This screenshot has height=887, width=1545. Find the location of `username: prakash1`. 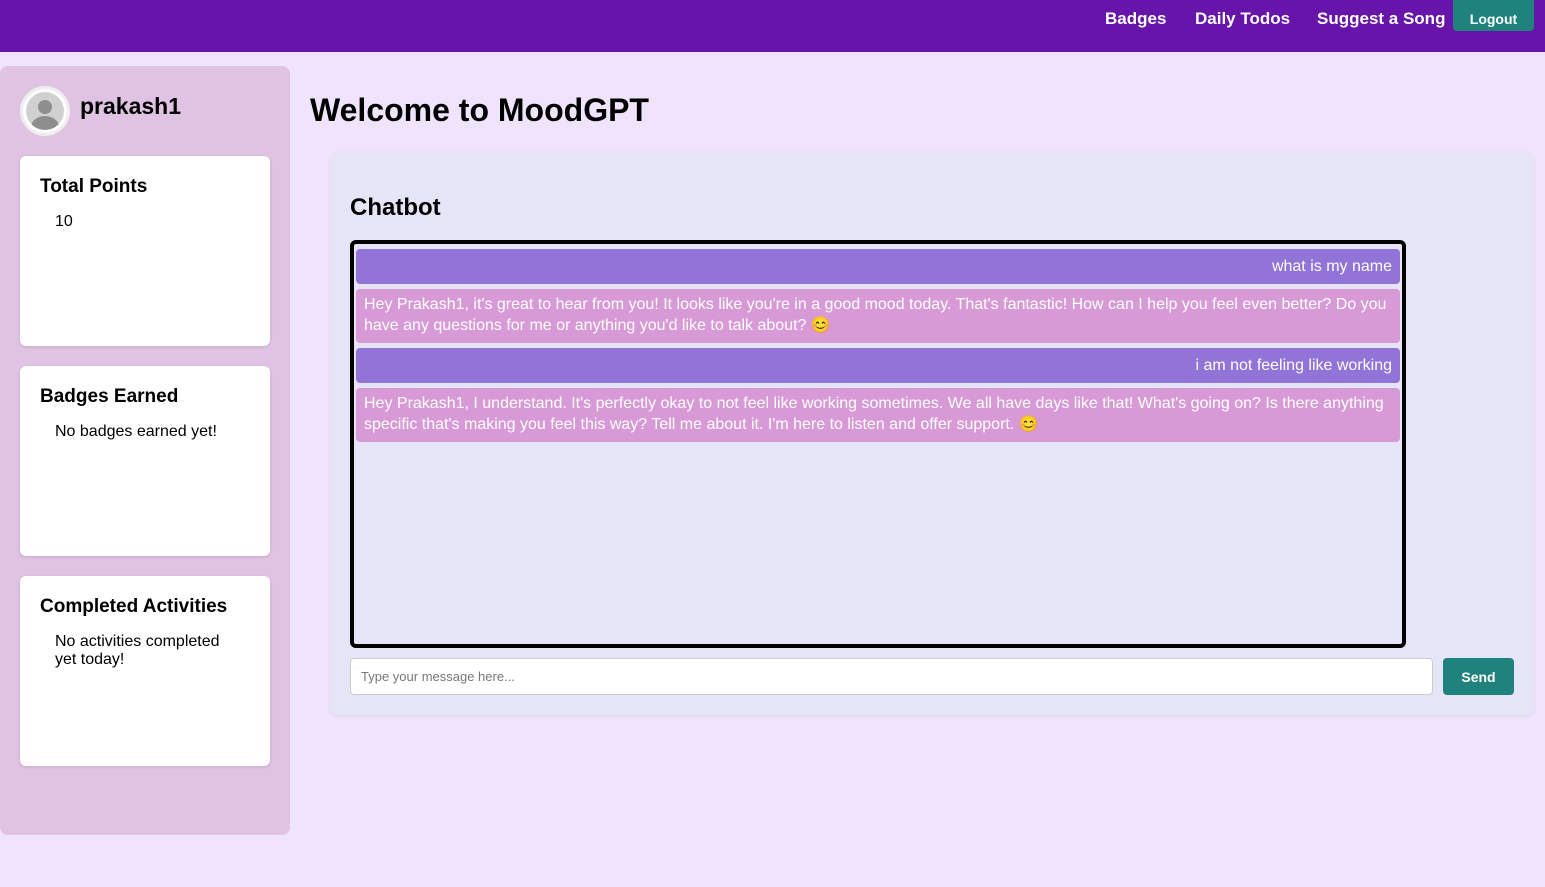

username: prakash1 is located at coordinates (131, 106).